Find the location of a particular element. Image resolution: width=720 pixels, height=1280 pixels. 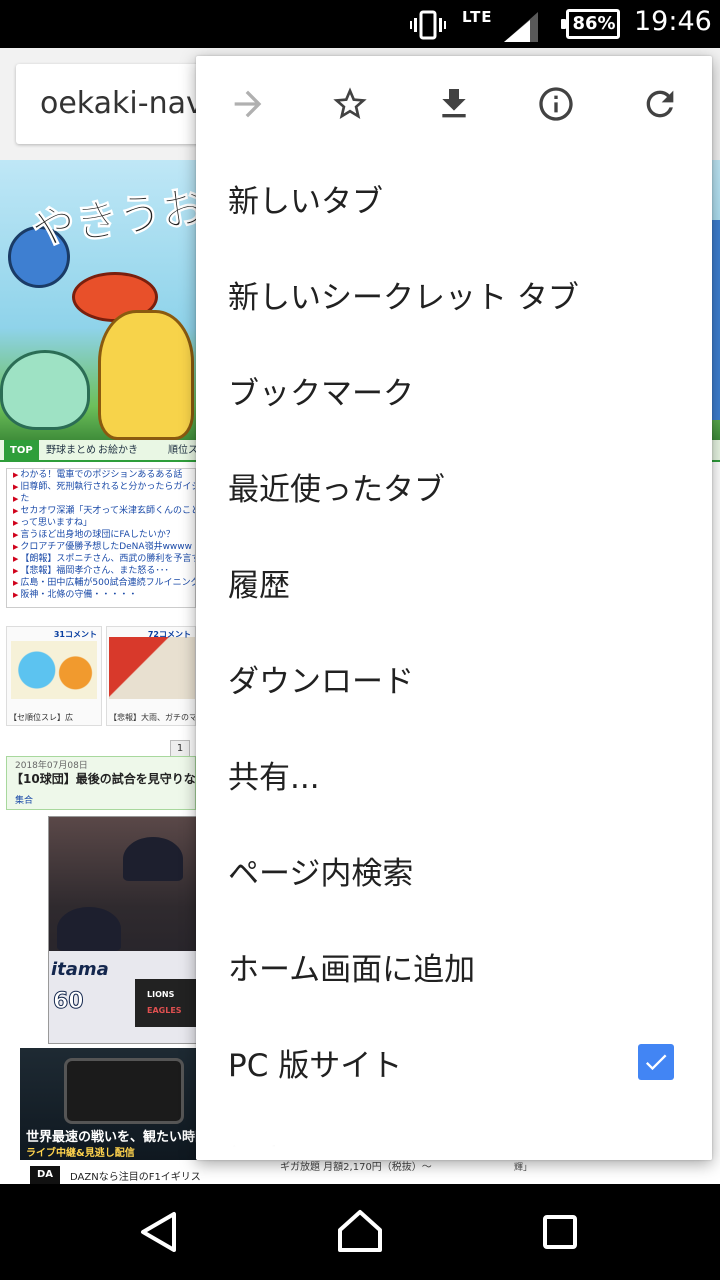

list-item: って思いますね」 is located at coordinates (101, 523).